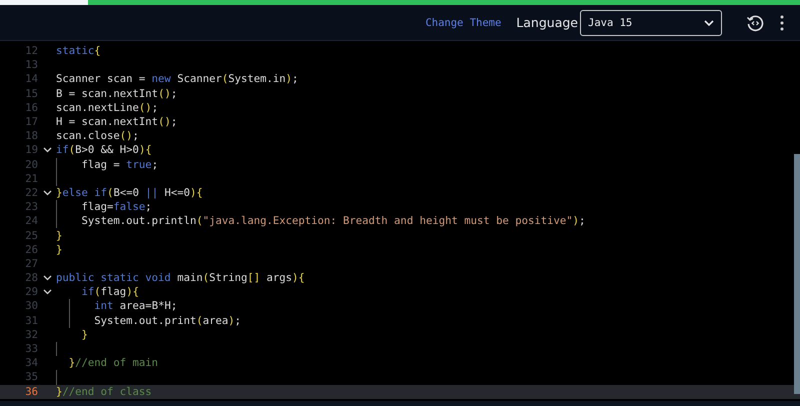  Describe the element at coordinates (31, 320) in the screenshot. I see `line-number: 31` at that location.